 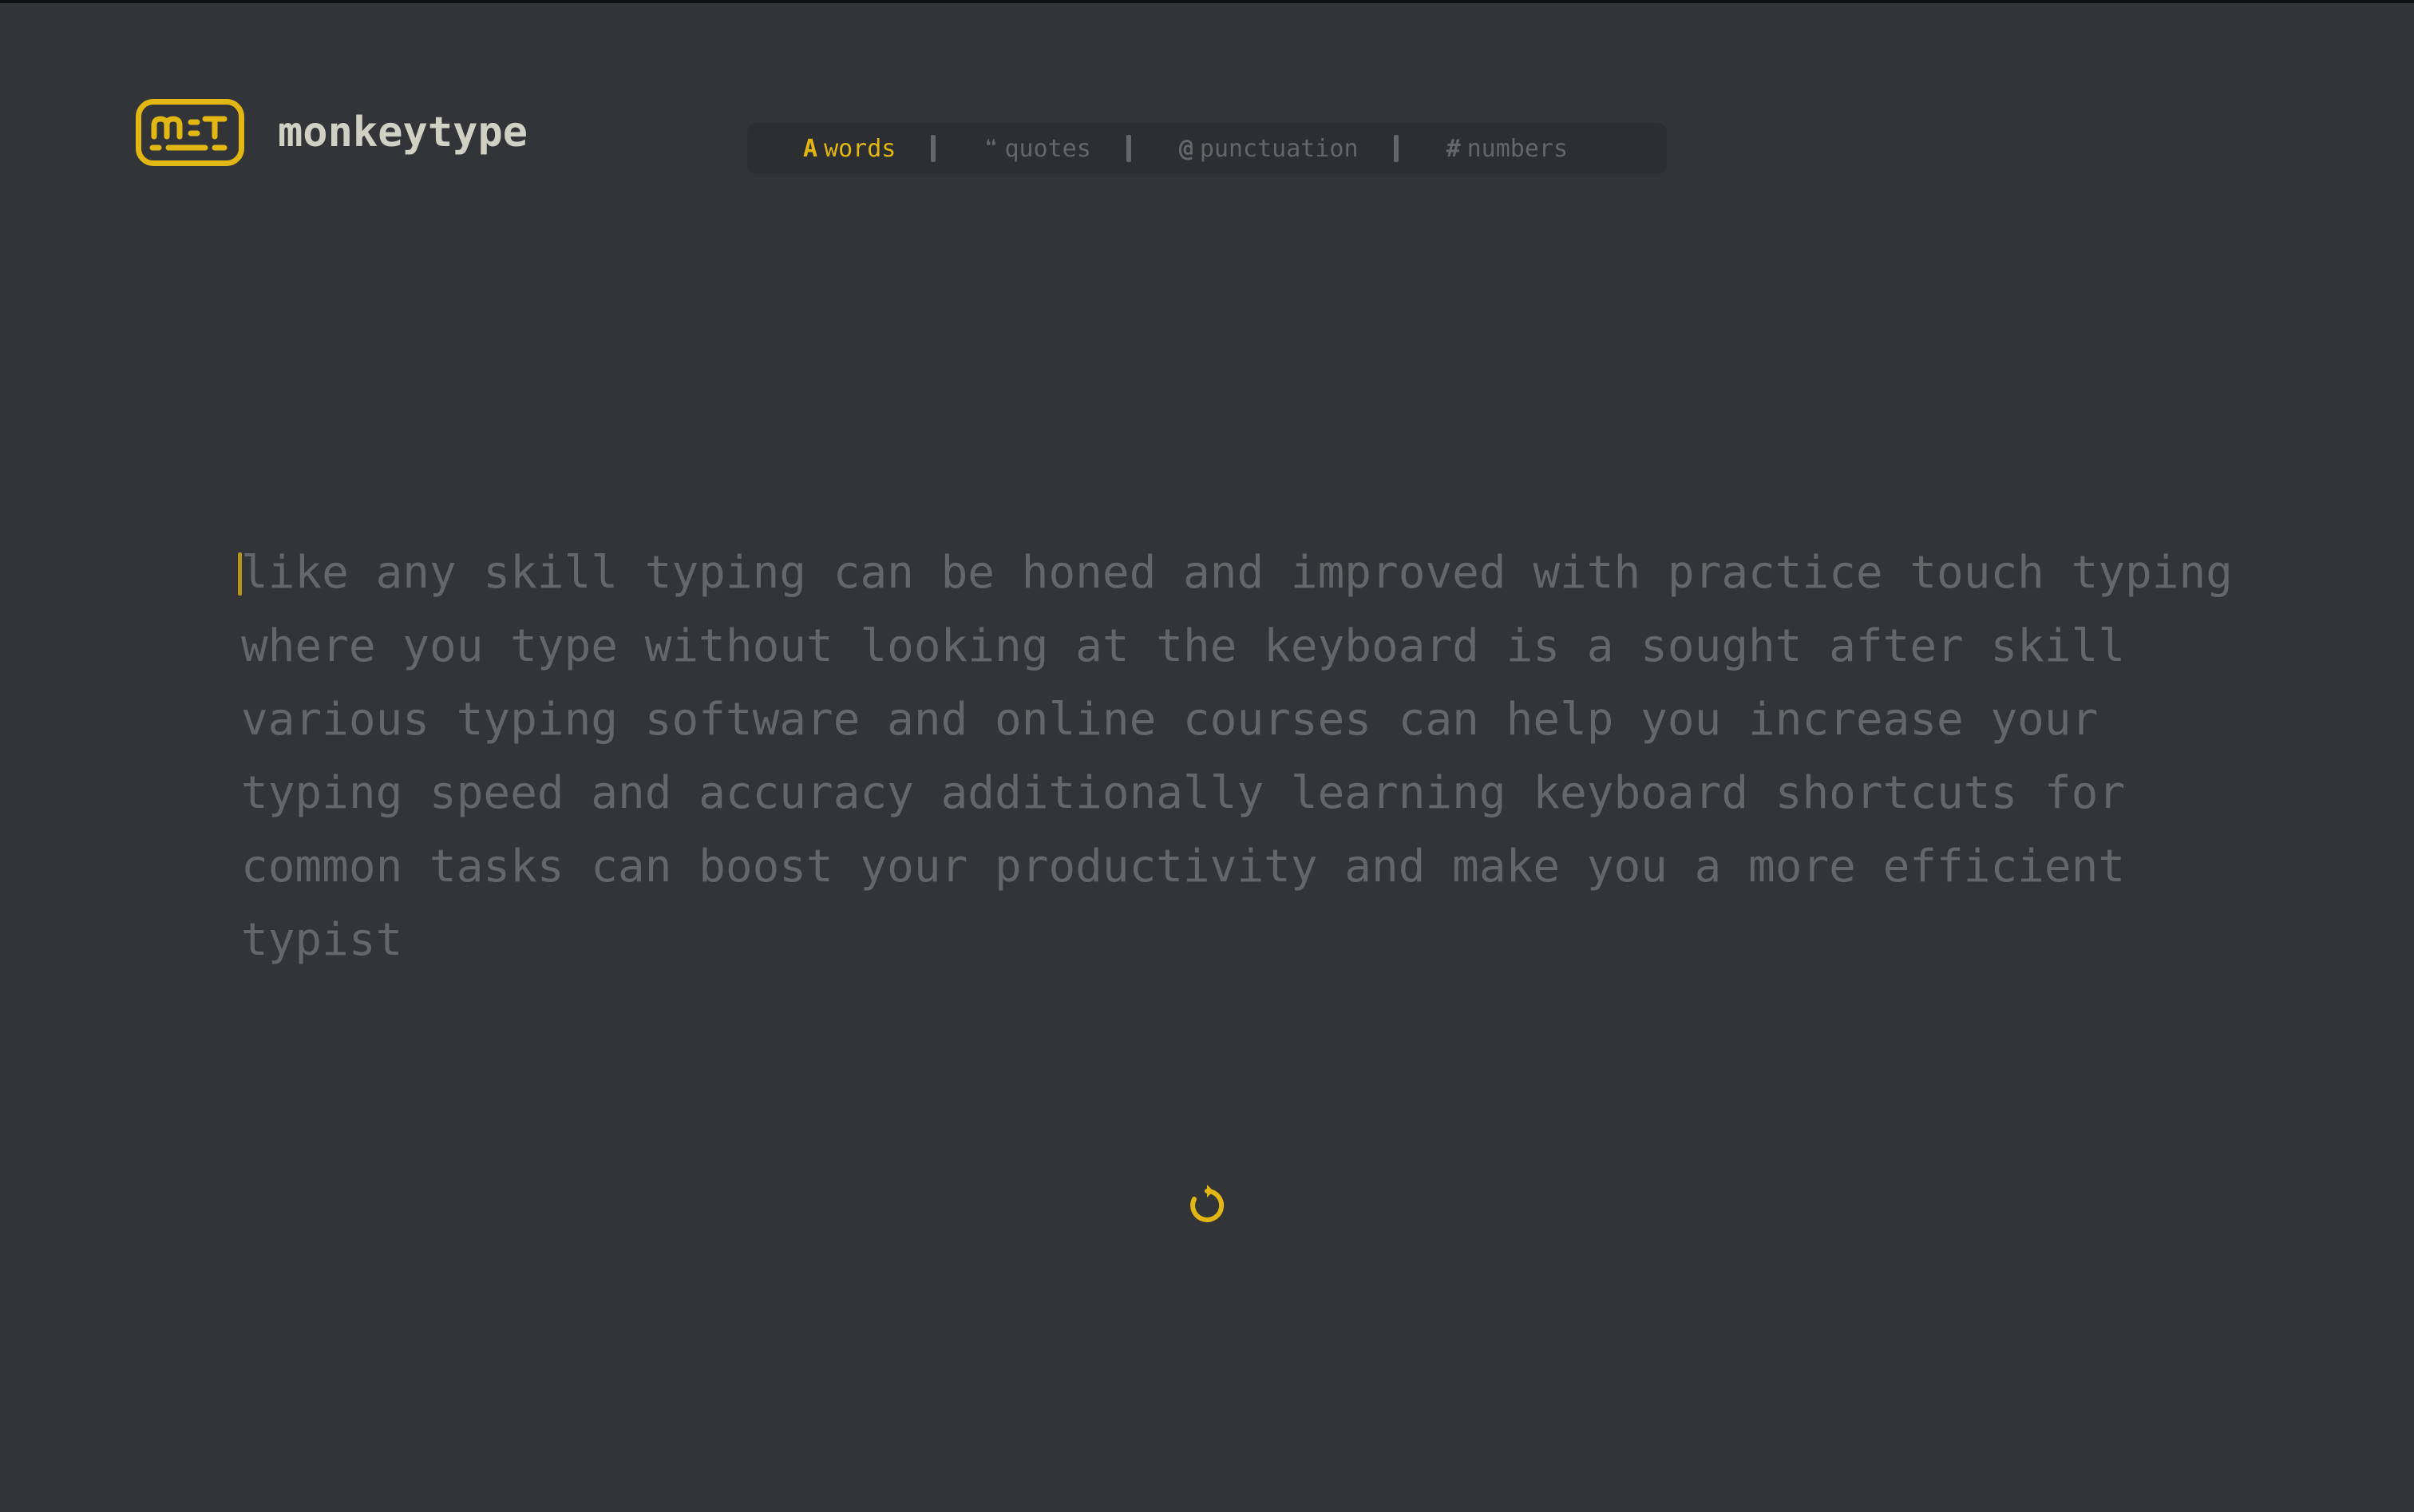 I want to click on restart-icon, so click(x=1207, y=1203).